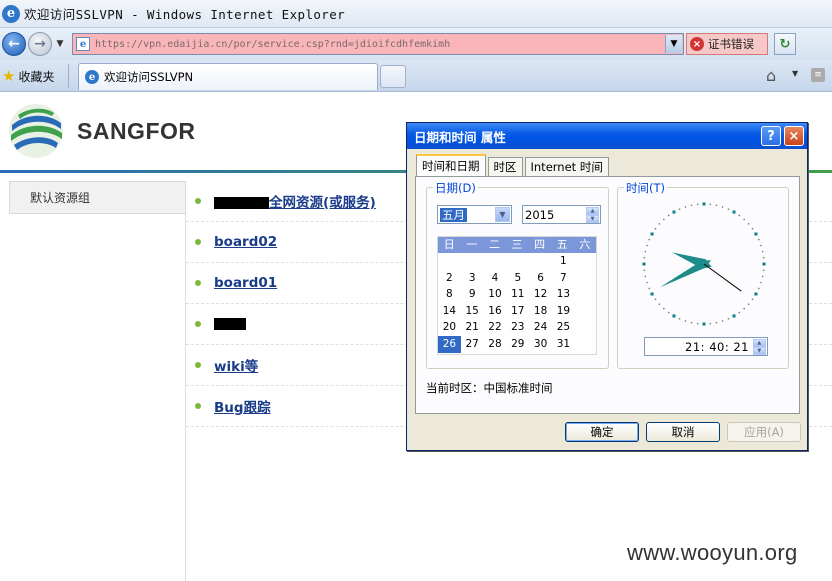 Image resolution: width=832 pixels, height=581 pixels. What do you see at coordinates (683, 432) in the screenshot?
I see `cancel-button: 取消` at bounding box center [683, 432].